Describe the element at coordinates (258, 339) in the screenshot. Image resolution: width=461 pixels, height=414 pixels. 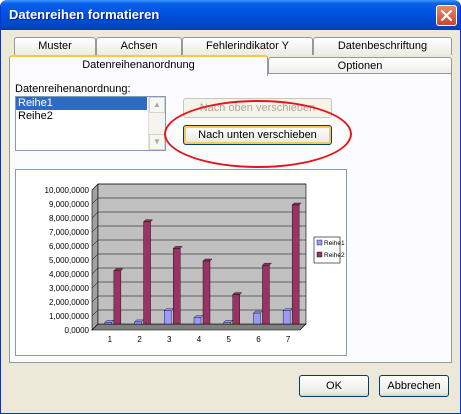
I see `x-tick-label: 6` at that location.